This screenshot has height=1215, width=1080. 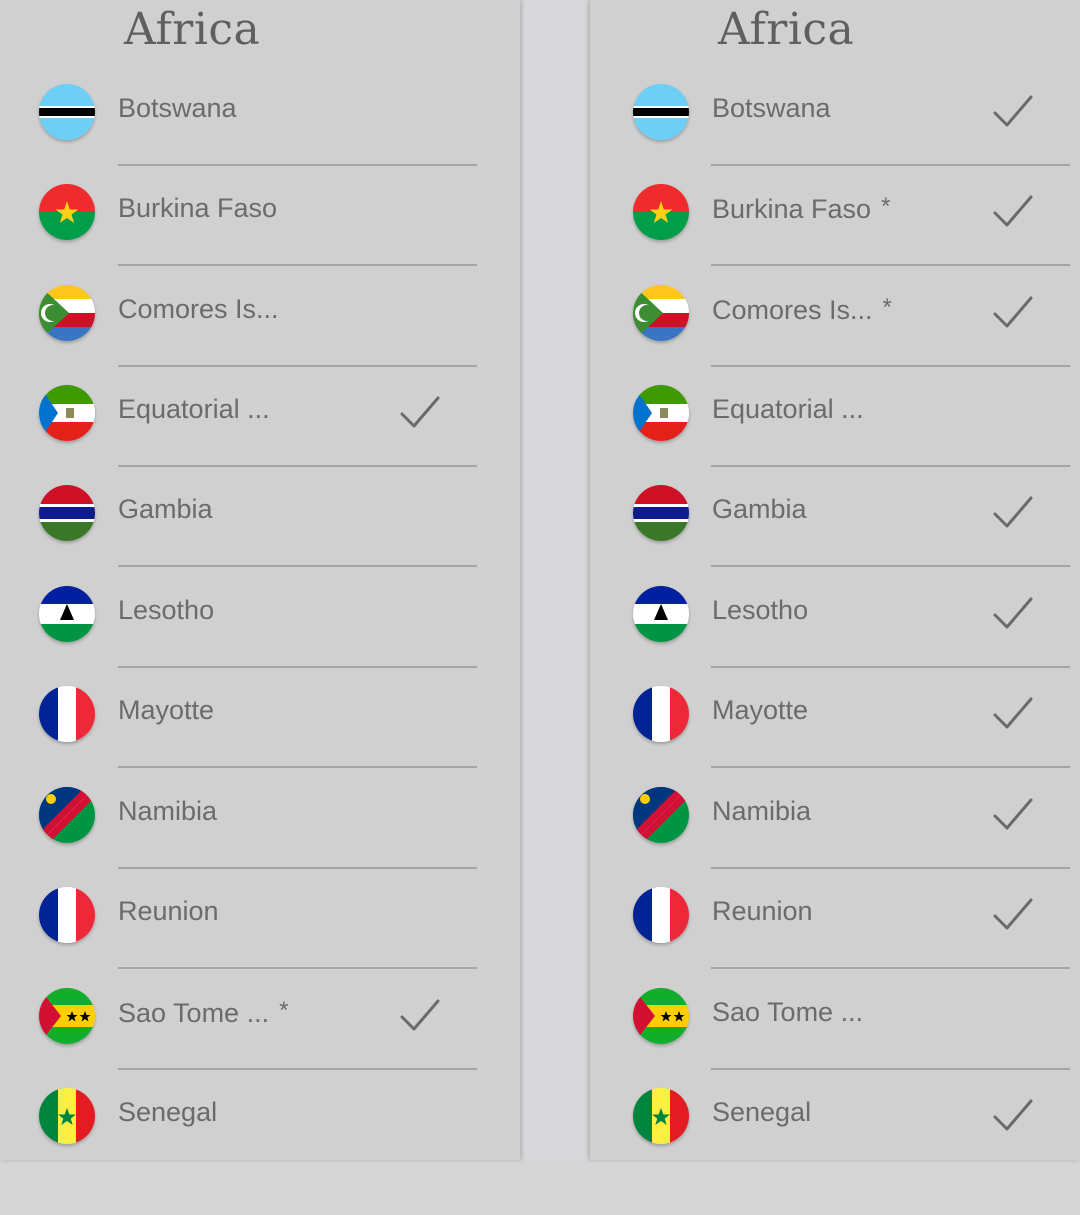 I want to click on country-name: Comores Is... *, so click(x=802, y=310).